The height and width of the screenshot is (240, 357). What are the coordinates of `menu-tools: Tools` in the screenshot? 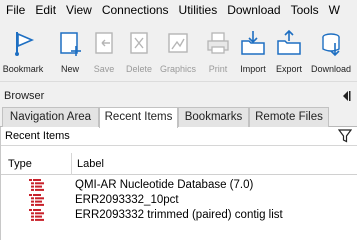 It's located at (305, 10).